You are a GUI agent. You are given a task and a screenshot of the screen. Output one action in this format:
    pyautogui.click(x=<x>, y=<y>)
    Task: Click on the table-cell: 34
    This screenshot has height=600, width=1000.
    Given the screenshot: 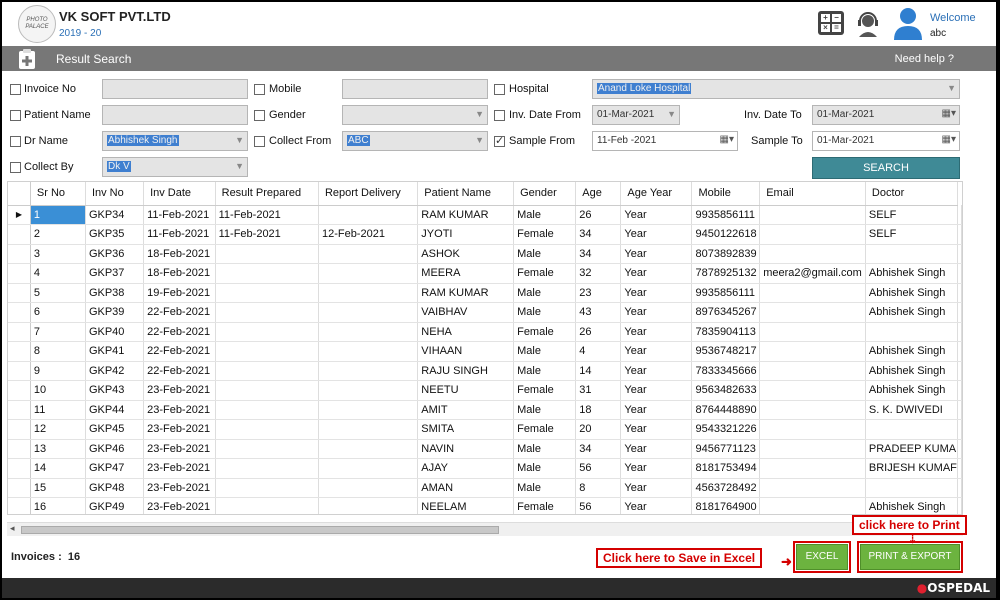 What is the action you would take?
    pyautogui.click(x=598, y=234)
    